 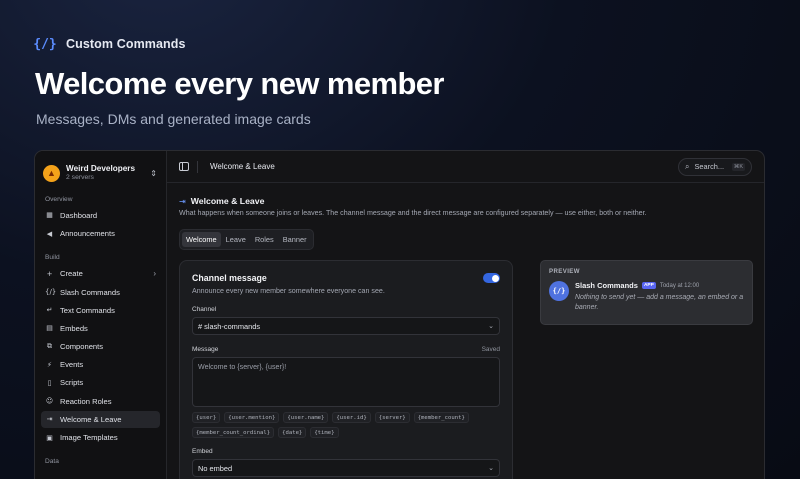 What do you see at coordinates (74, 328) in the screenshot?
I see `sidebar-item-label: Embeds` at bounding box center [74, 328].